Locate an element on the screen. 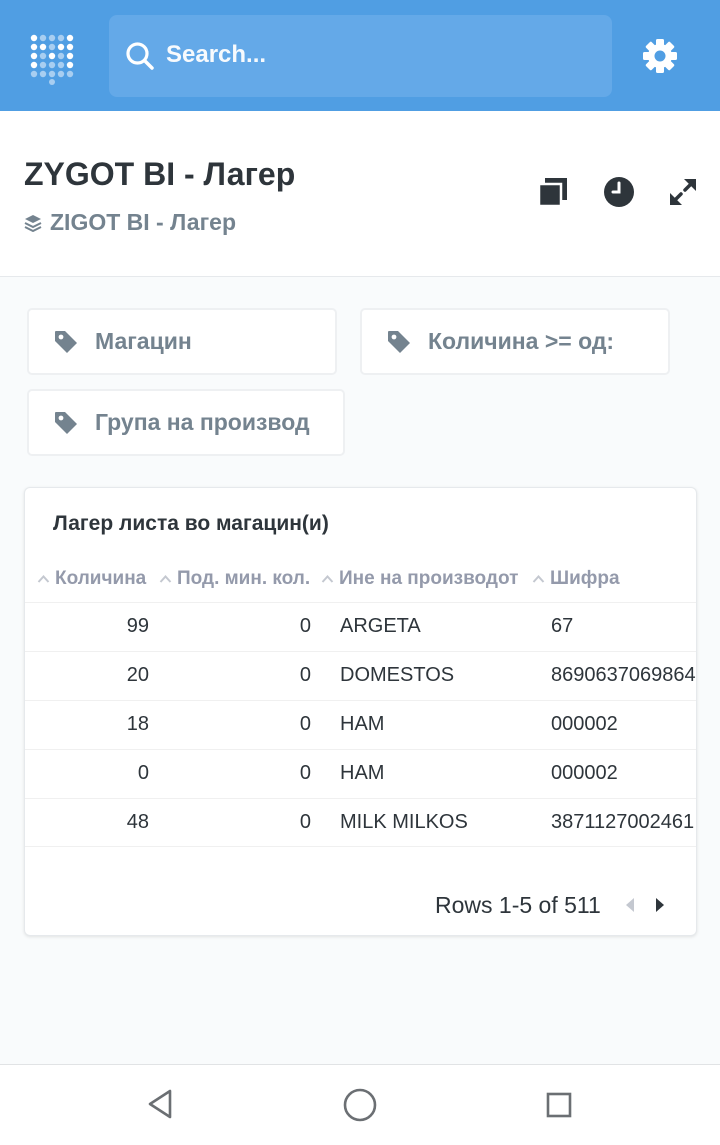  table-row: 0 0 HAM 000002 is located at coordinates (360, 773).